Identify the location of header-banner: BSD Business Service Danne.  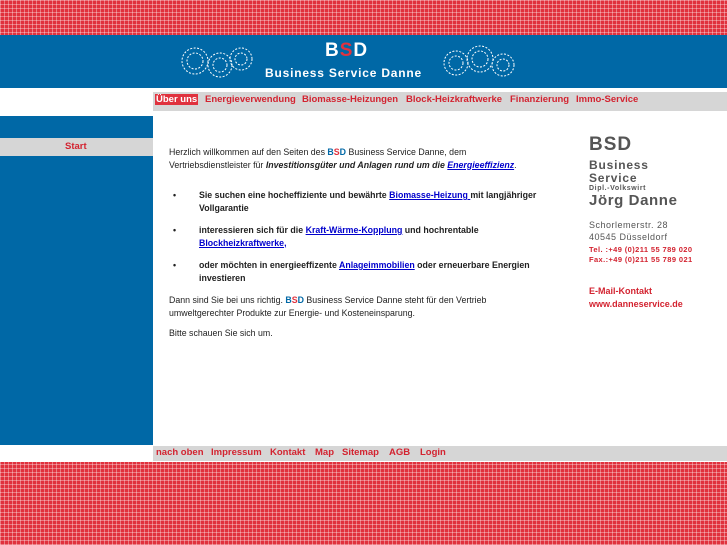
(363, 61).